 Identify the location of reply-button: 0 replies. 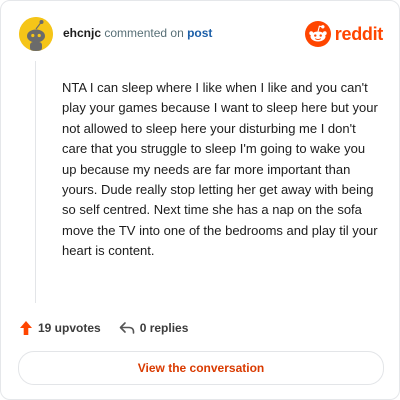
(154, 328).